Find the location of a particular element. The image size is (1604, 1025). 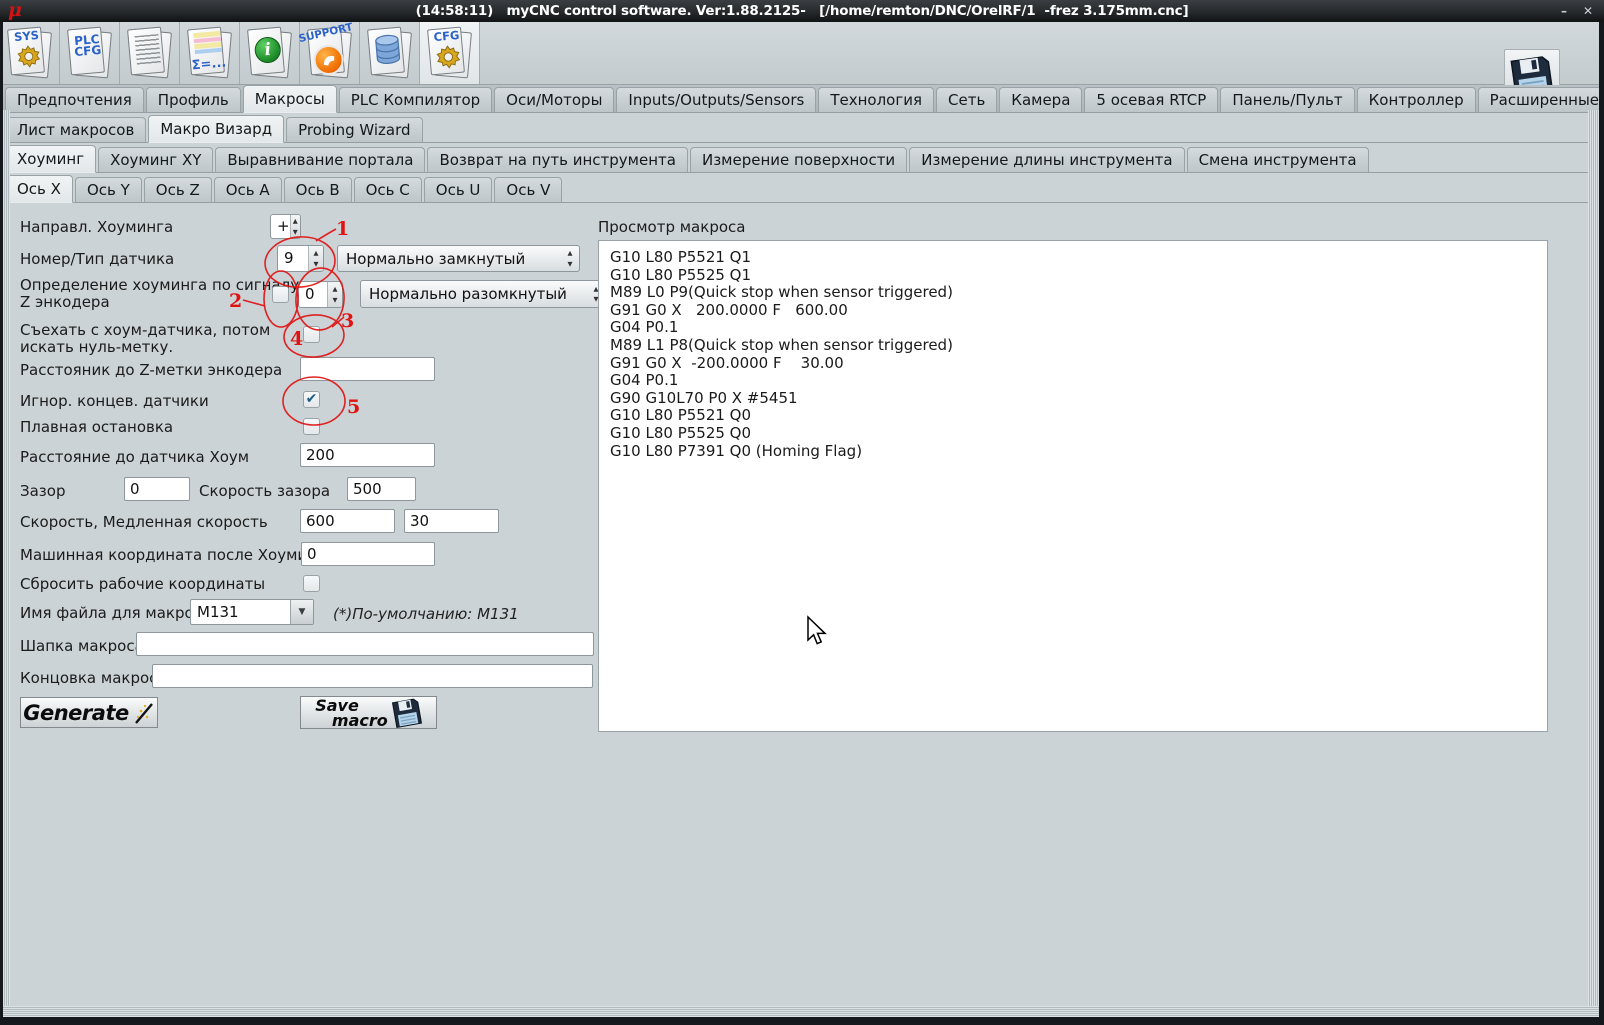

tab-tool-change: Смена инструмента is located at coordinates (1277, 159).